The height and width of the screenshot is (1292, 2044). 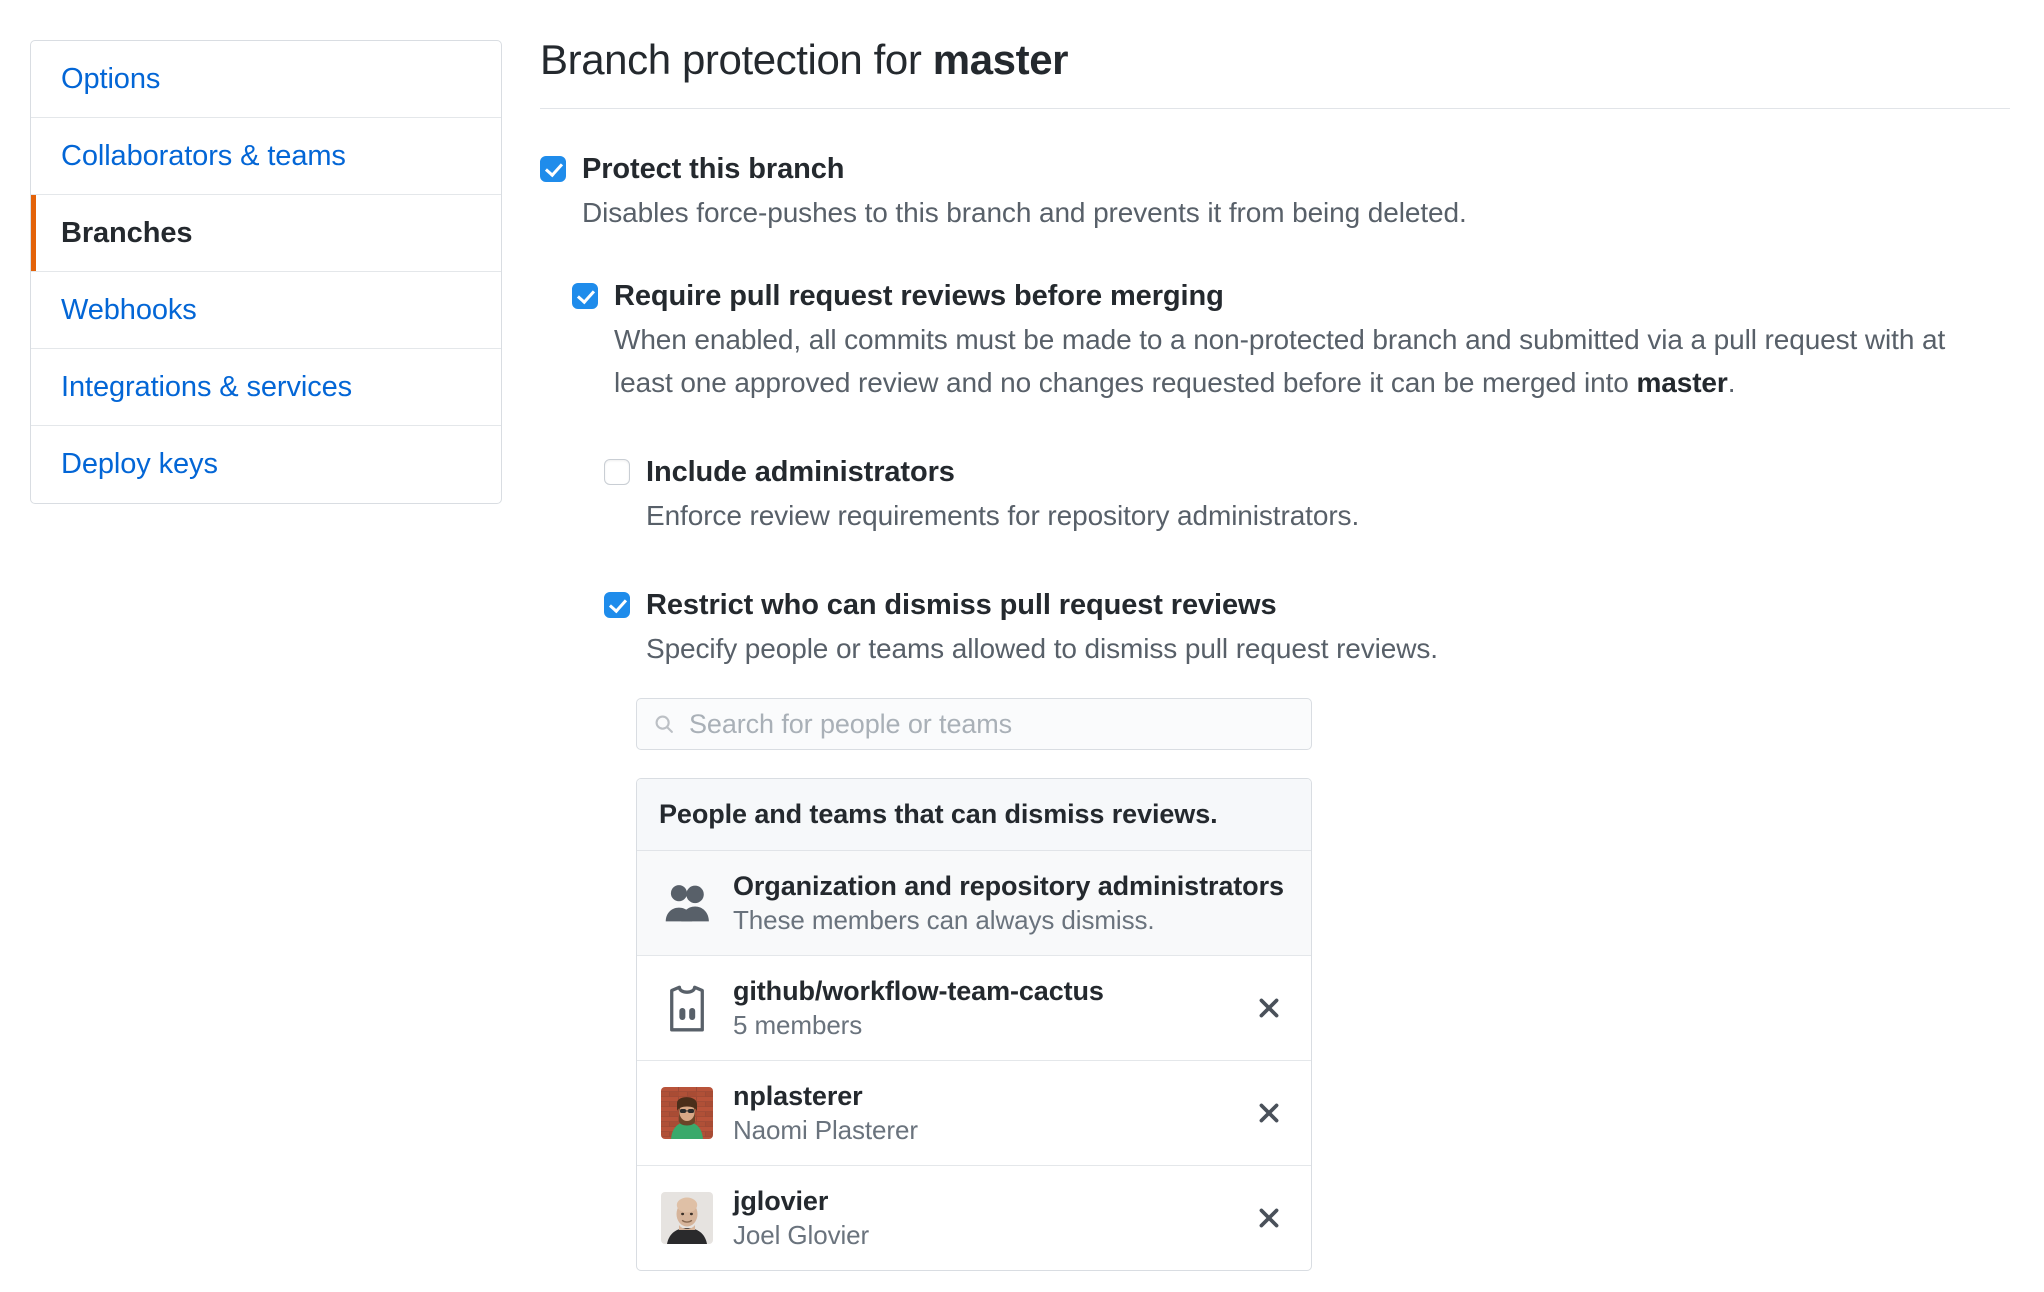 What do you see at coordinates (1275, 72) in the screenshot?
I see `page-title: Branch protection for master` at bounding box center [1275, 72].